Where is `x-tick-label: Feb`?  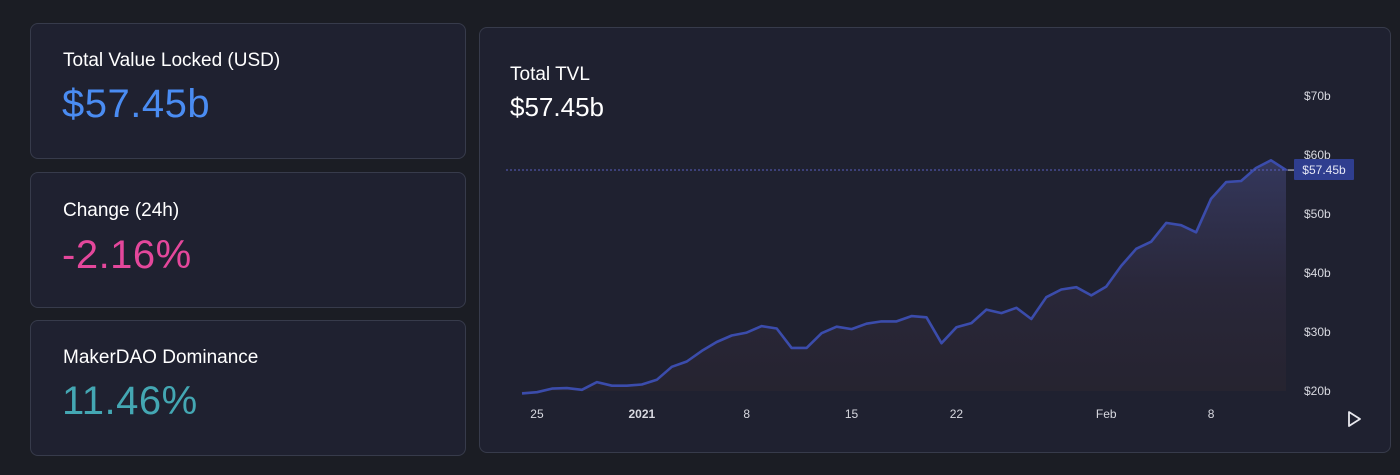 x-tick-label: Feb is located at coordinates (1106, 414).